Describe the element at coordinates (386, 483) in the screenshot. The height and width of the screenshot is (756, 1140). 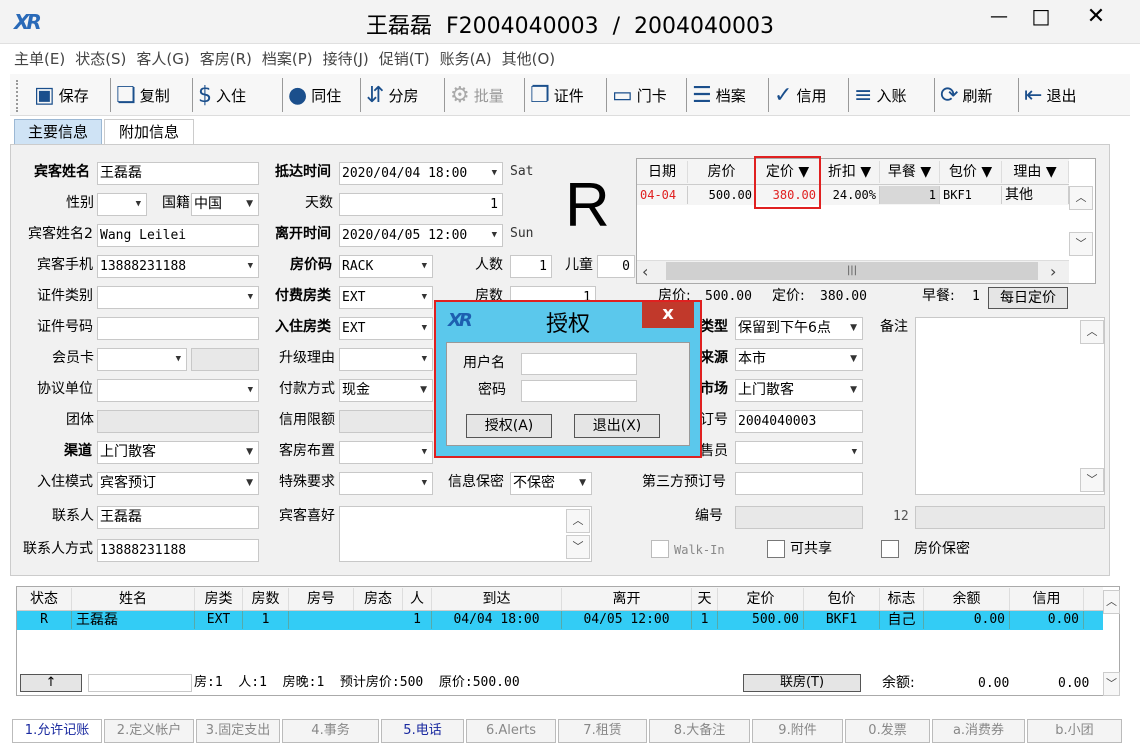
I see `special-select: ▼` at that location.